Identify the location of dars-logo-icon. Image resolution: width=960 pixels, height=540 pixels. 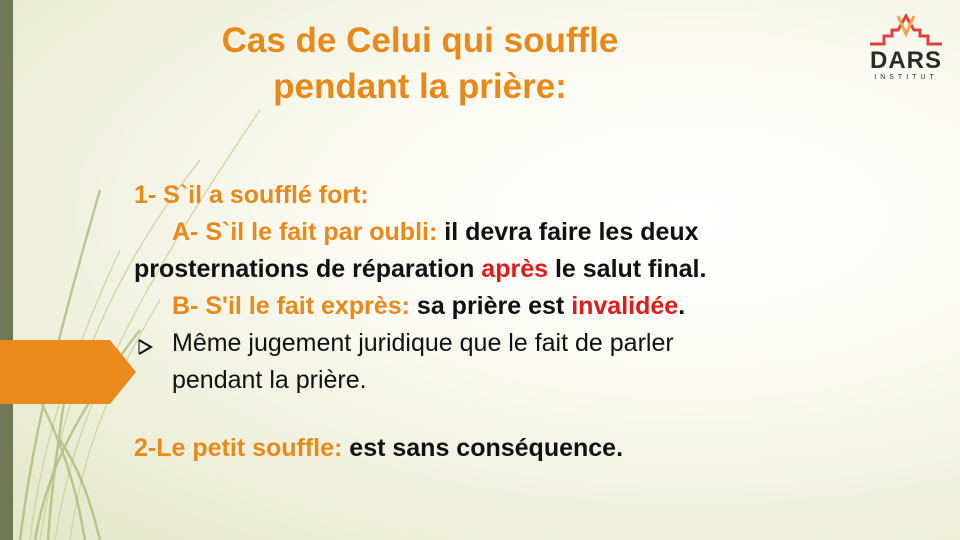
(906, 29).